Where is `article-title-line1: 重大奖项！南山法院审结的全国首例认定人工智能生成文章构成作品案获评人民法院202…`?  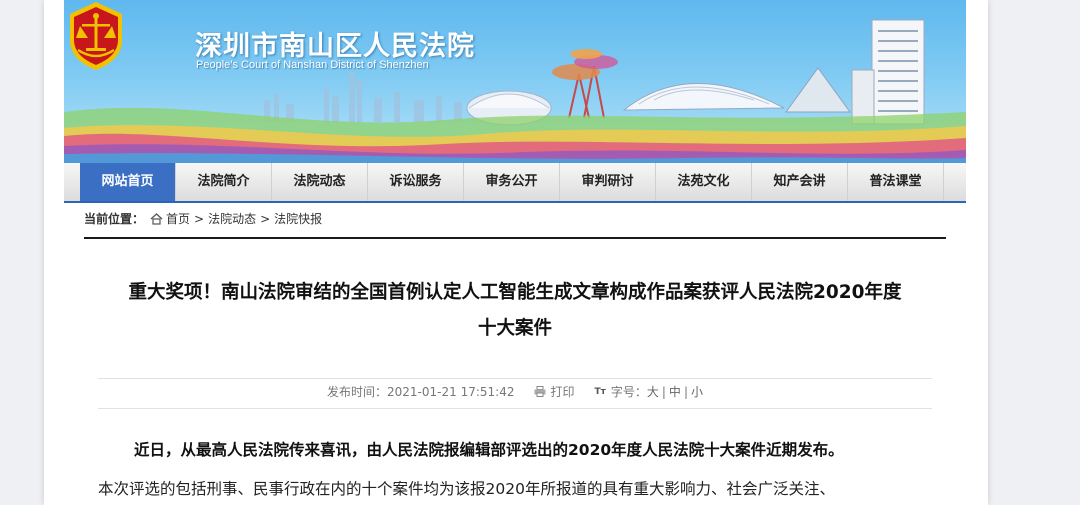 article-title-line1: 重大奖项！南山法院审结的全国首例认定人工智能生成文章构成作品案获评人民法院202… is located at coordinates (515, 292).